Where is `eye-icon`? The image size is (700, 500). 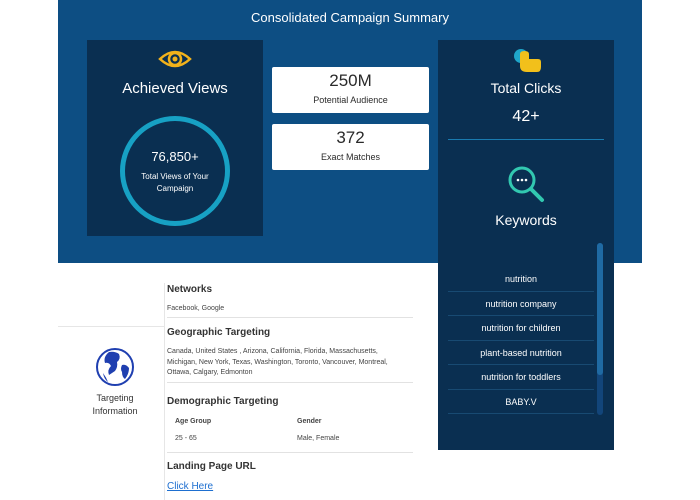
eye-icon is located at coordinates (175, 59).